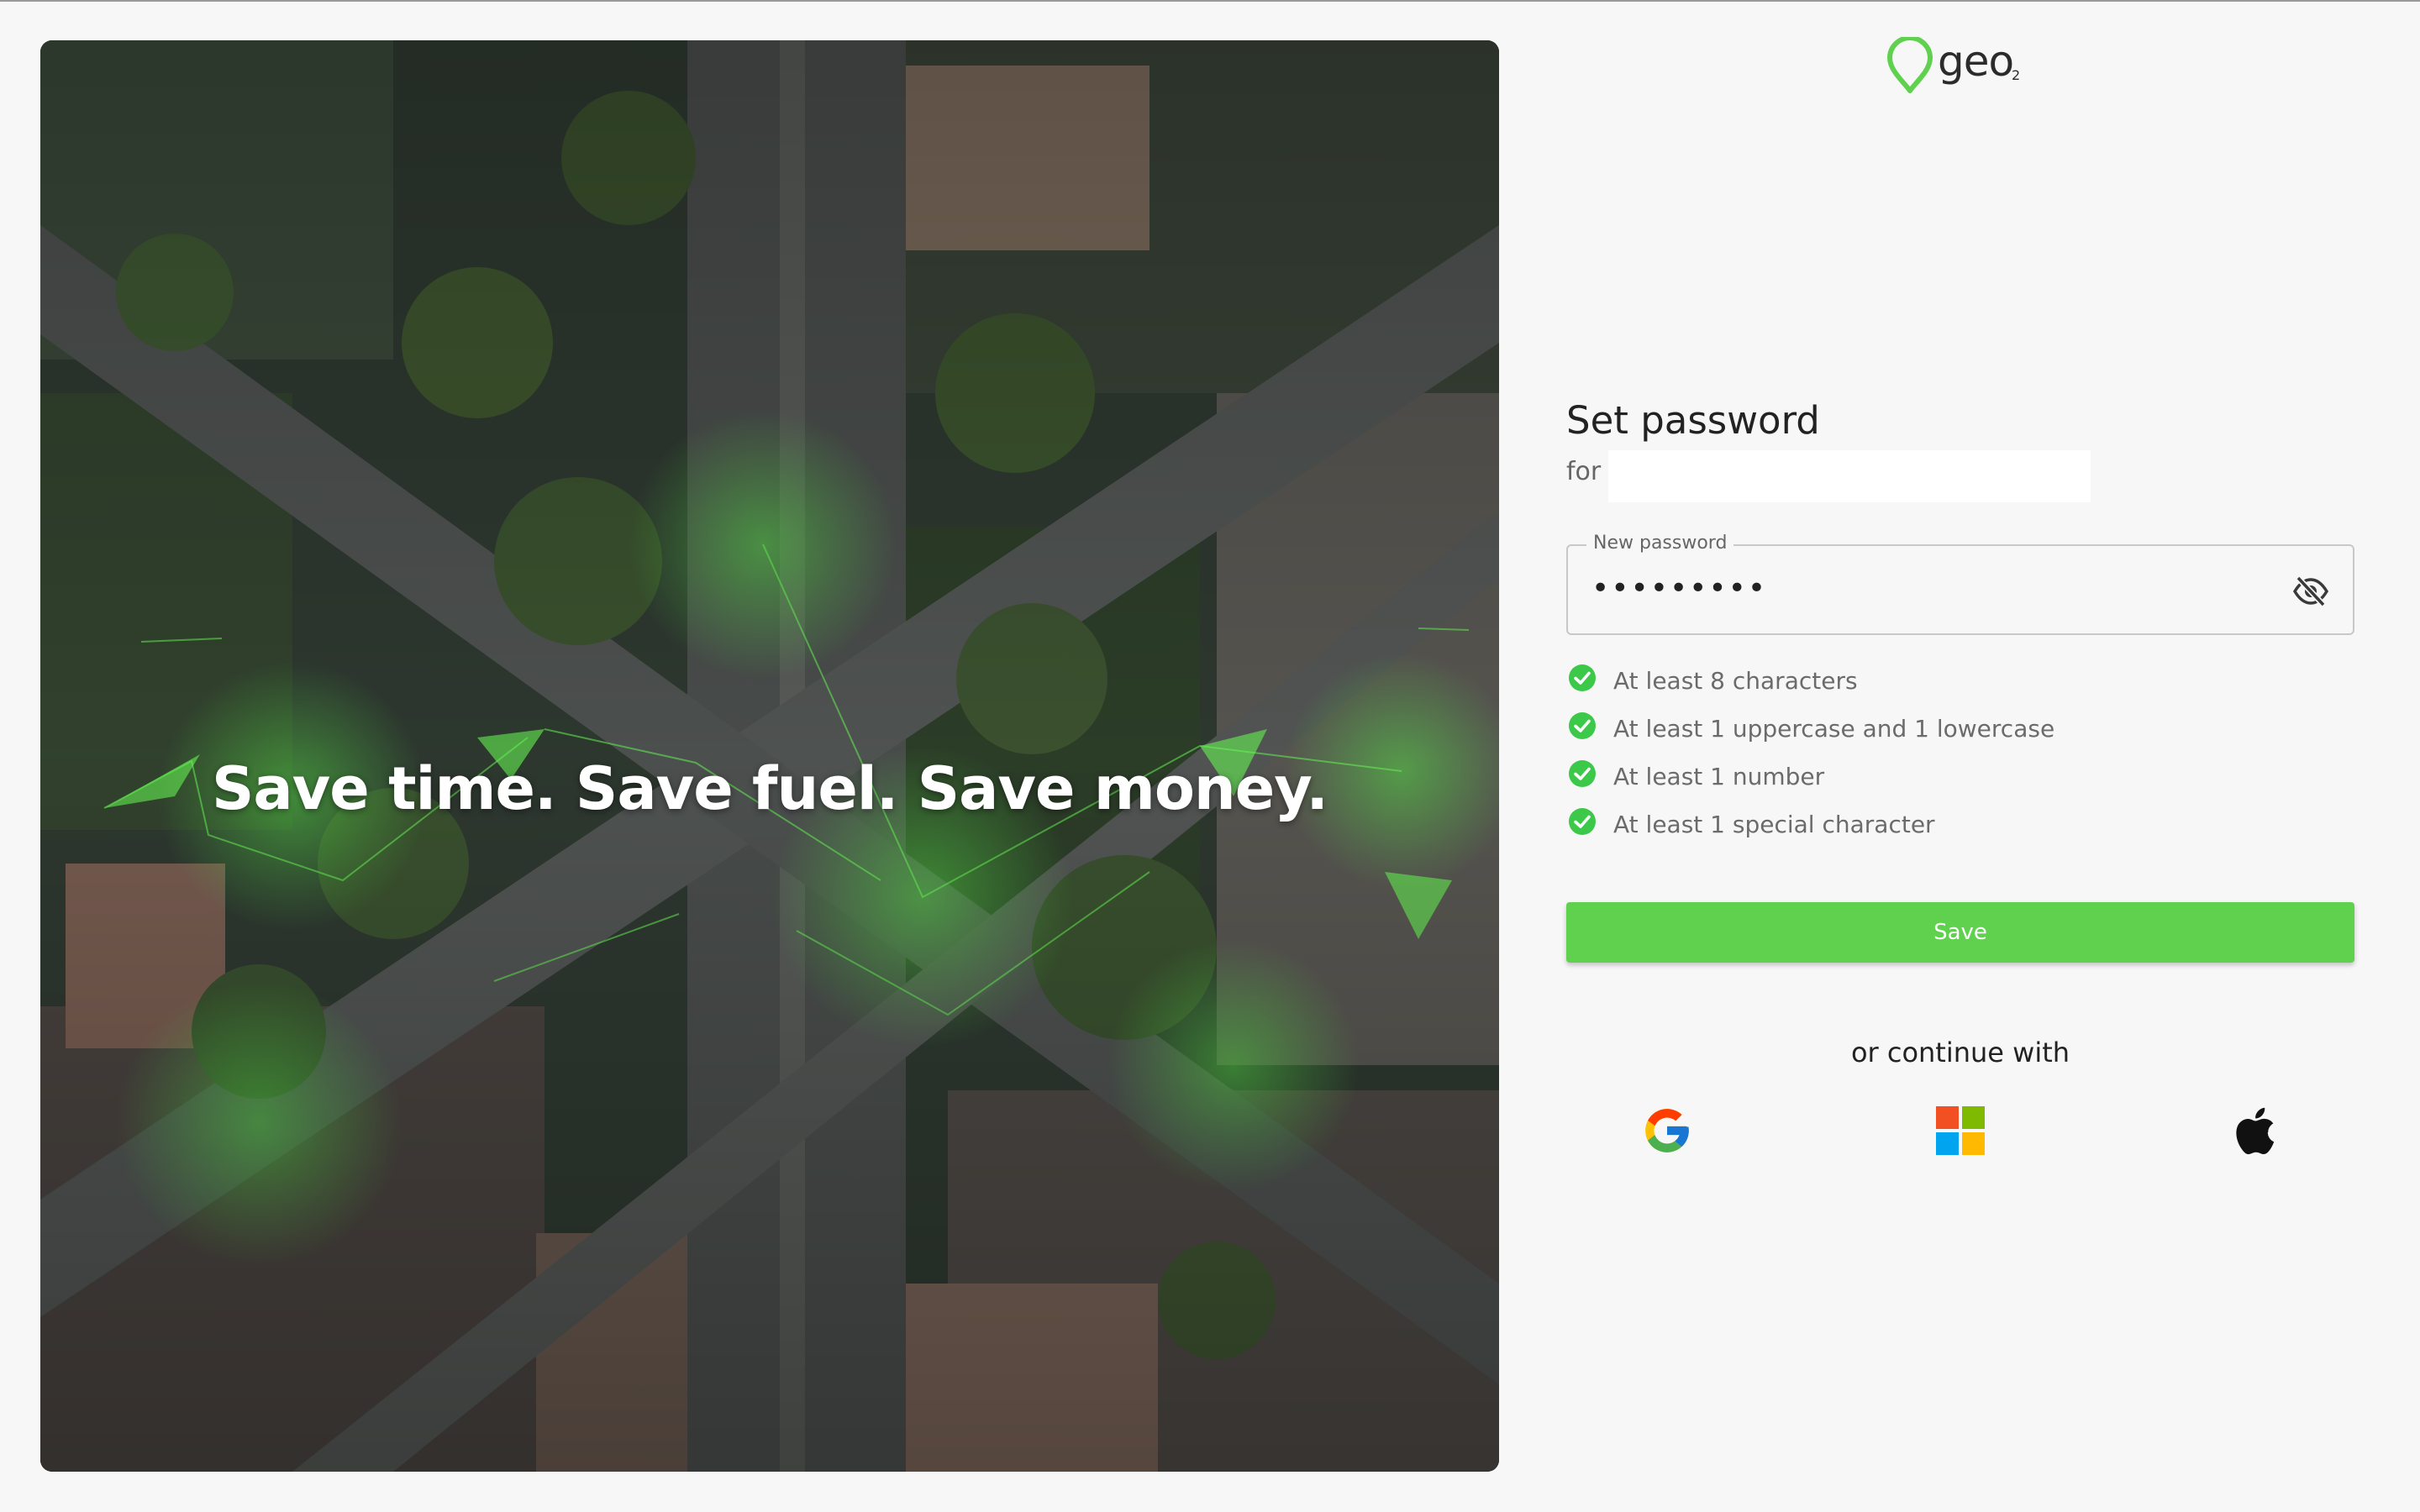 Image resolution: width=2420 pixels, height=1512 pixels. Describe the element at coordinates (769, 788) in the screenshot. I see `hero-tagline: Save time. Save fuel. Save money.` at that location.